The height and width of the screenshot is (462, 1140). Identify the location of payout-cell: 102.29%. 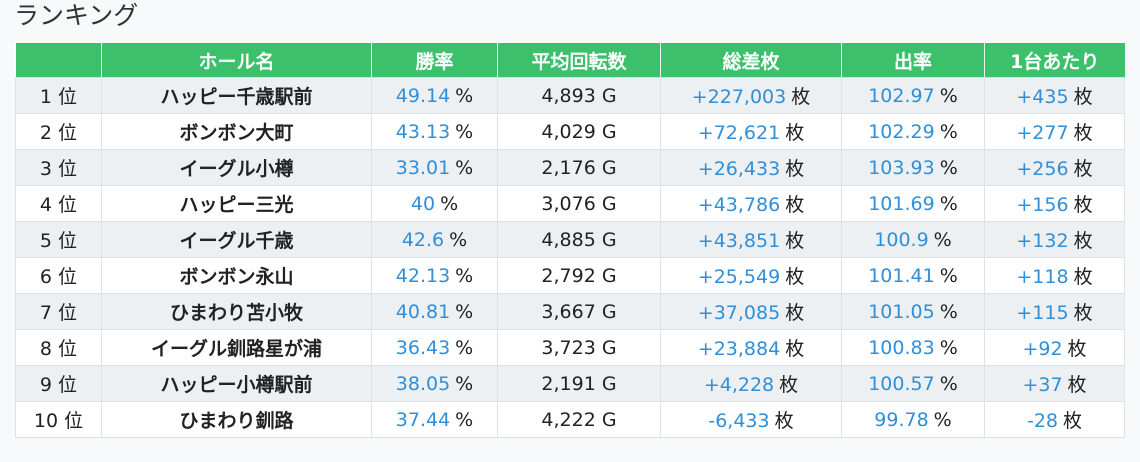
(913, 131).